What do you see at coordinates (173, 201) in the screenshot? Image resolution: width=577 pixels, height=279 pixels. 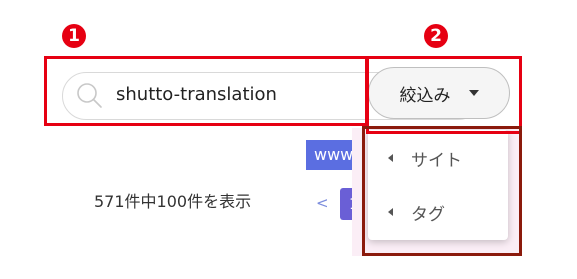 I see `result-count: 571件中100件を表示` at bounding box center [173, 201].